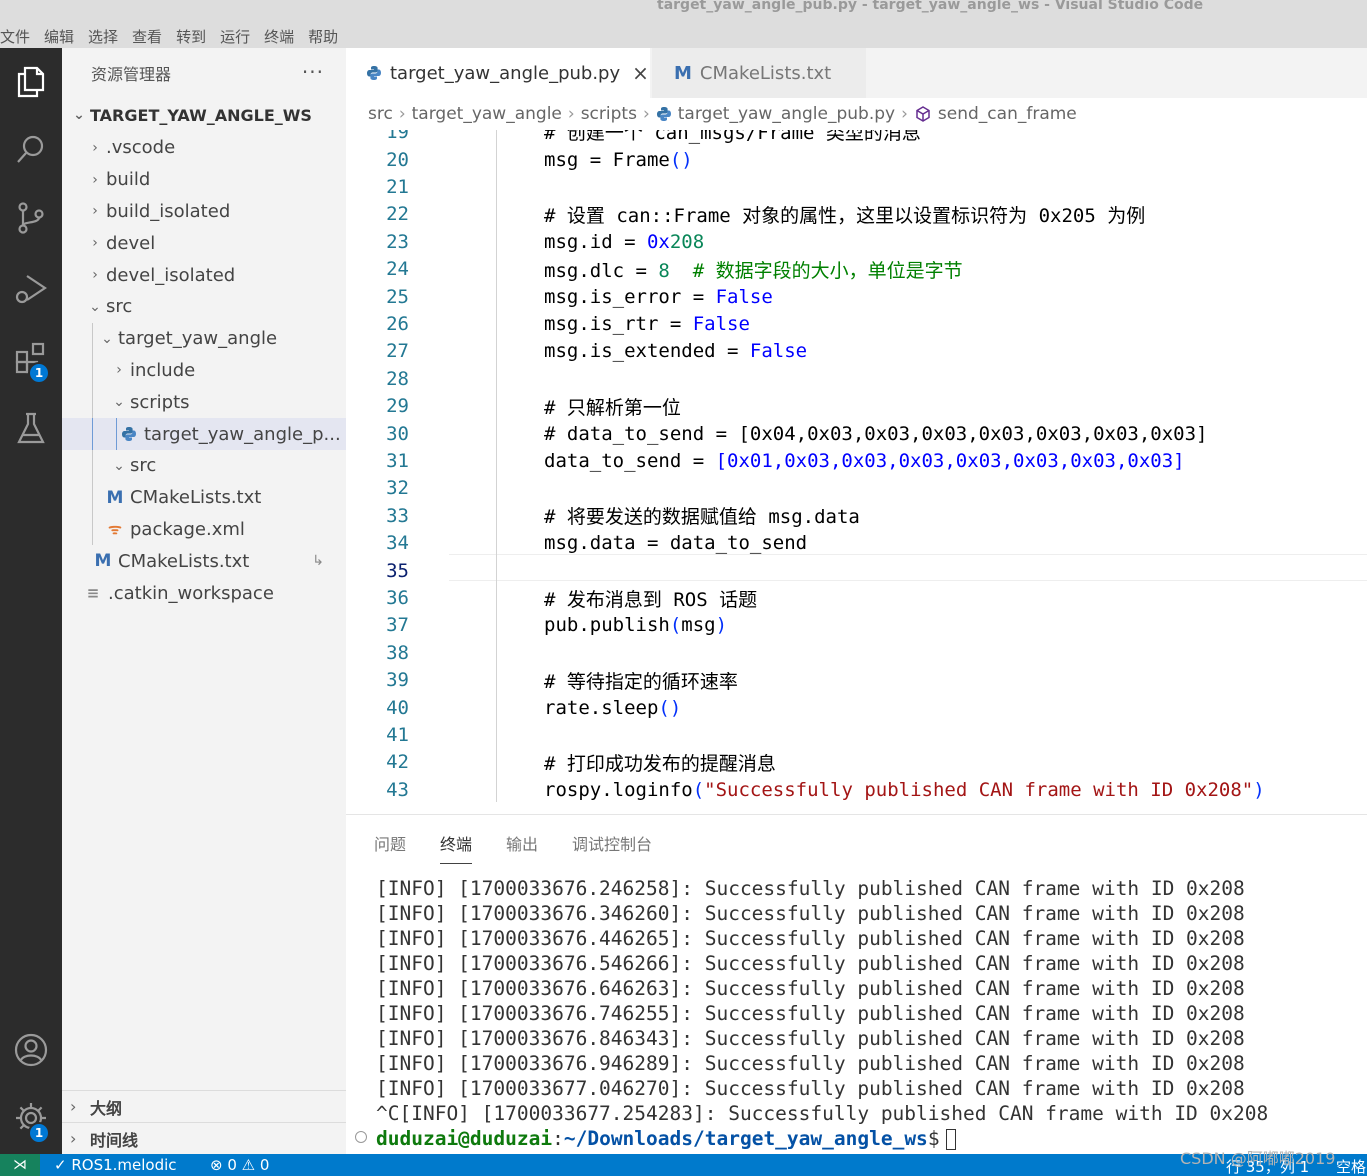  I want to click on csdn-watermark: CSDN @阿嘟嘟2019, so click(1258, 1158).